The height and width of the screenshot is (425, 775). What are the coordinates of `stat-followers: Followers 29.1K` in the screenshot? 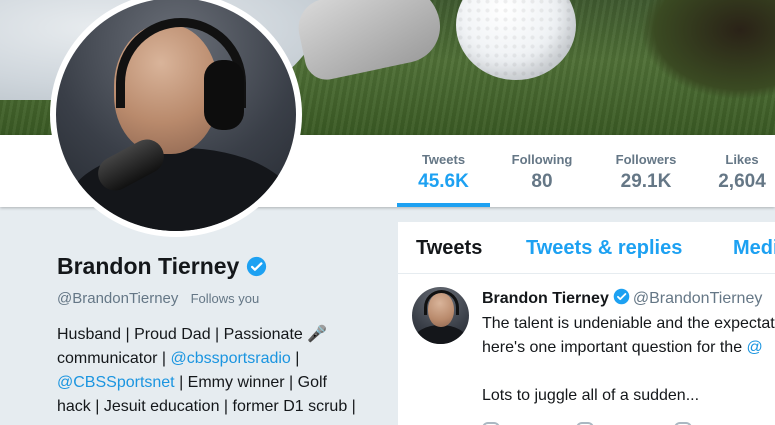 It's located at (646, 171).